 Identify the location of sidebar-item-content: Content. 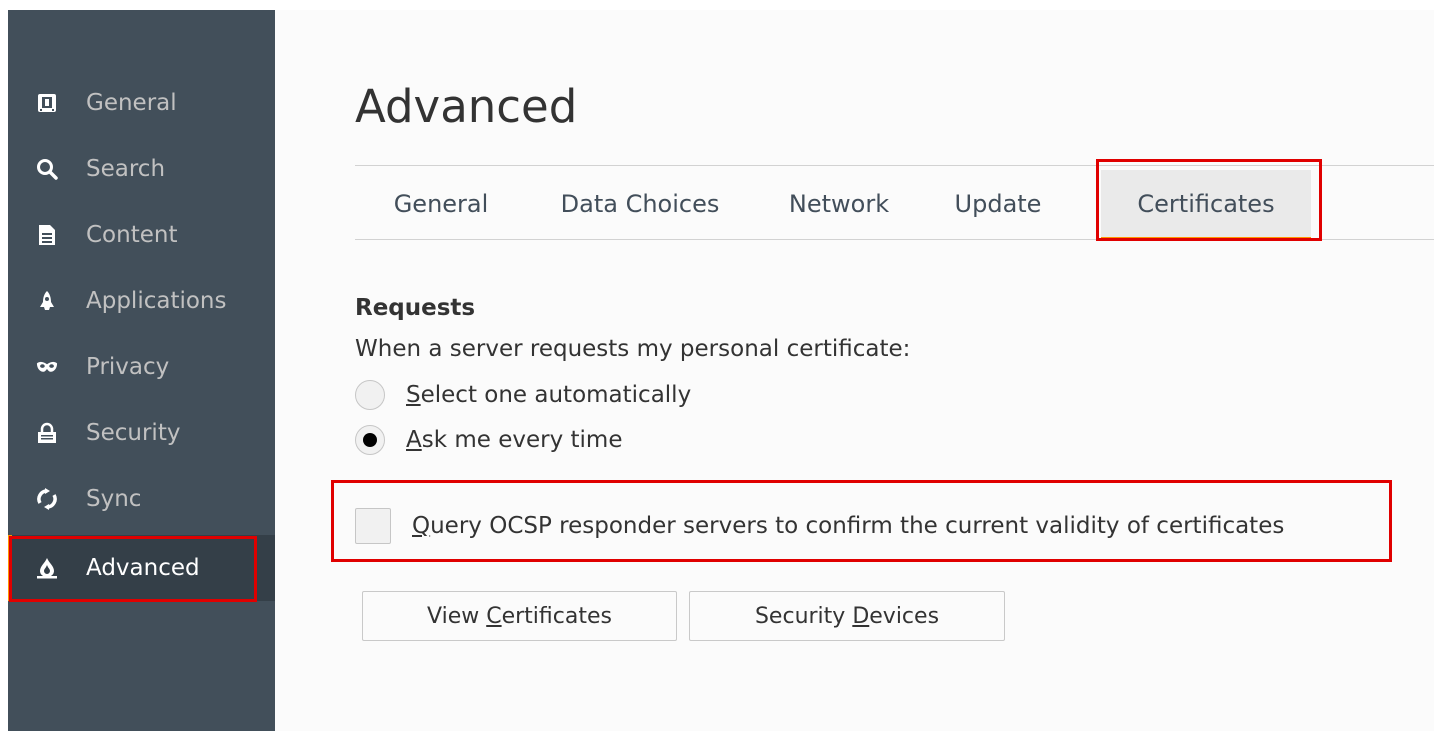
(141, 235).